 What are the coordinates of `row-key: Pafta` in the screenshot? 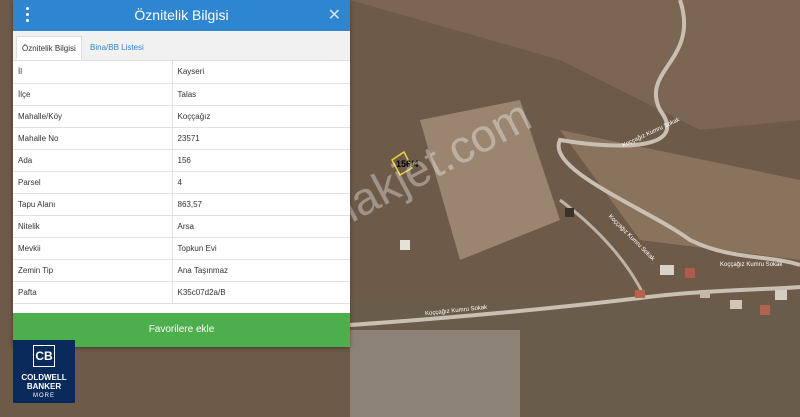 It's located at (93, 292).